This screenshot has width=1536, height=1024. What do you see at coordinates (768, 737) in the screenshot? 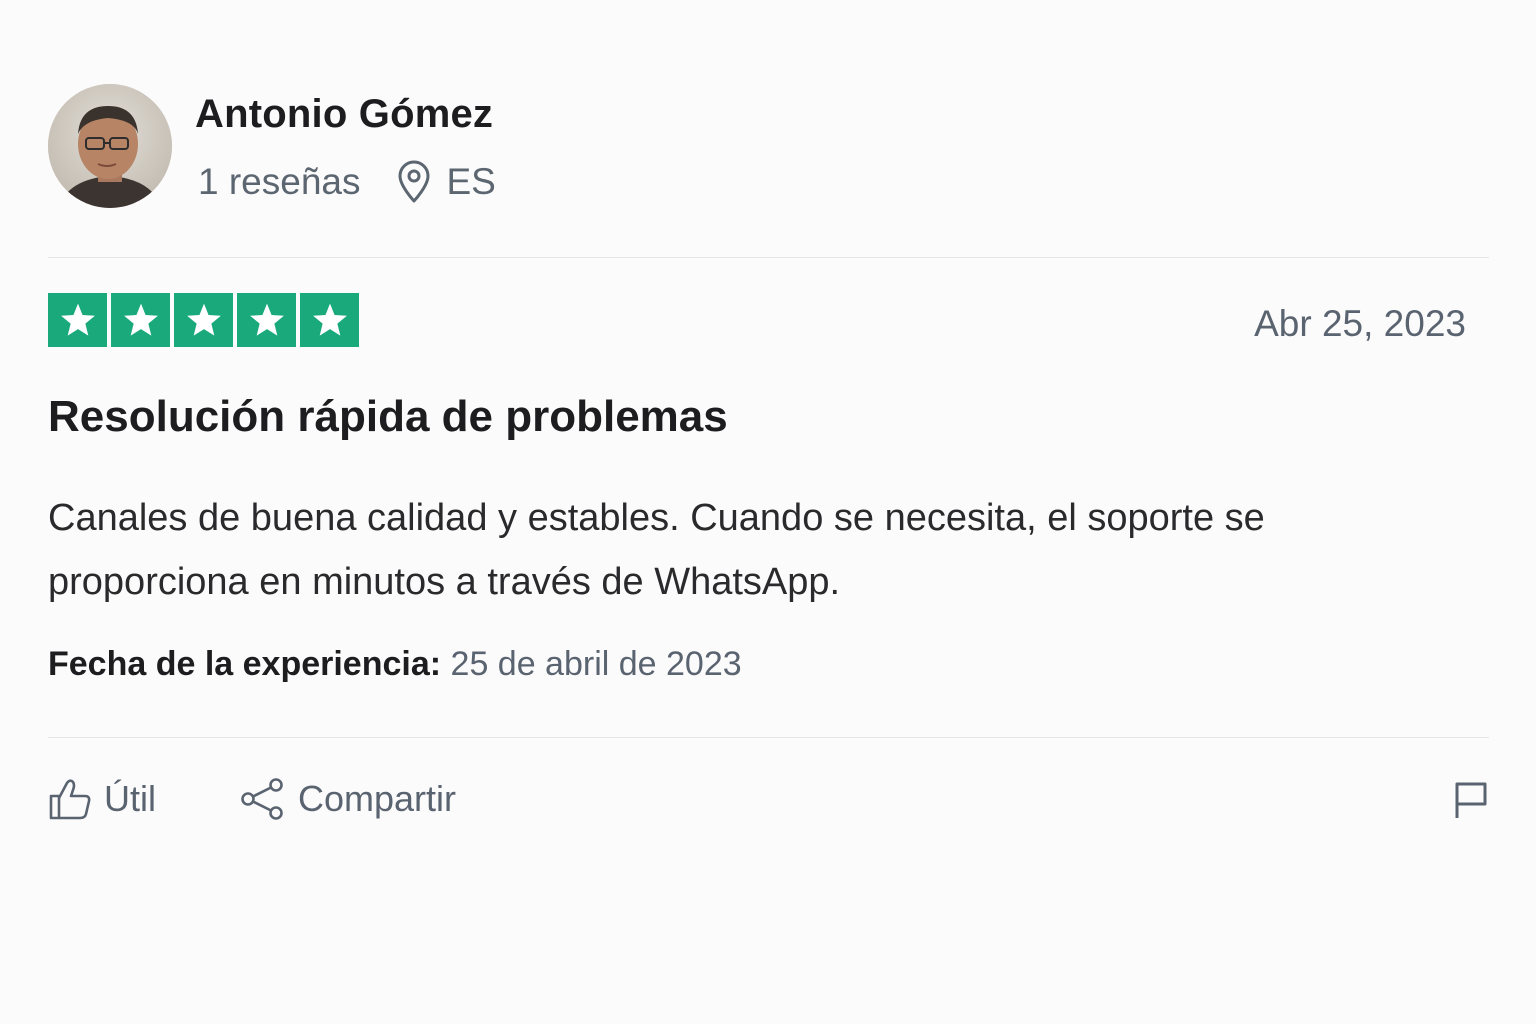
I see `footer-divider` at bounding box center [768, 737].